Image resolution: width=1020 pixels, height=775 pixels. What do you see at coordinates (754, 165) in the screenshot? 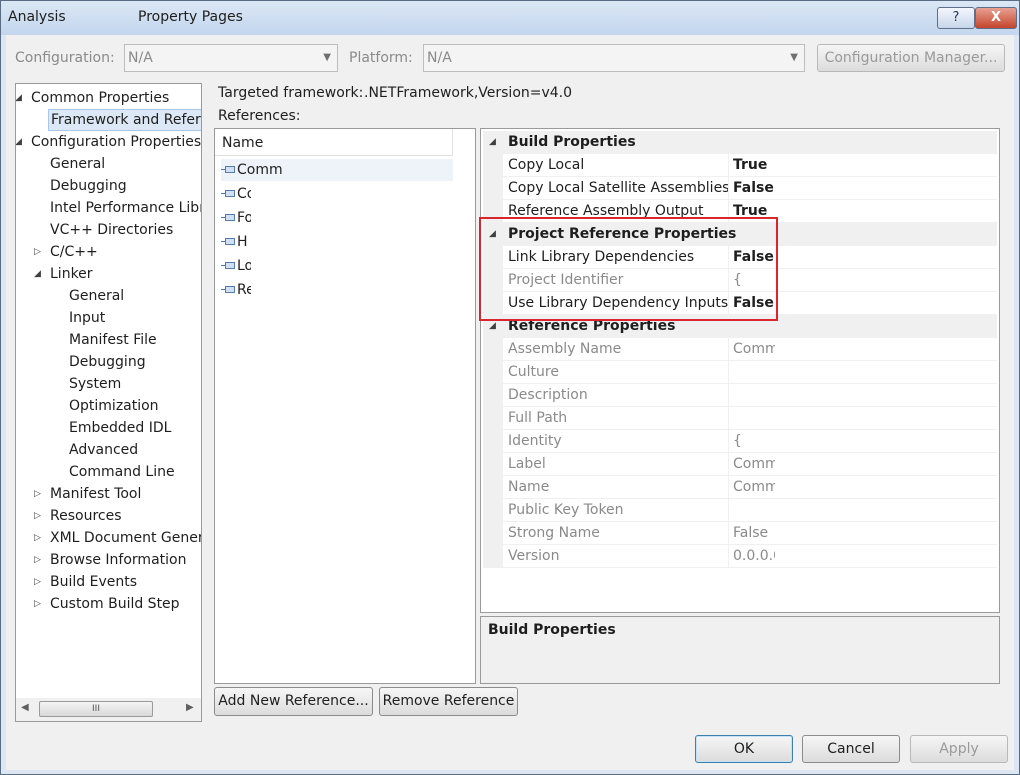
I see `property-value: True` at bounding box center [754, 165].